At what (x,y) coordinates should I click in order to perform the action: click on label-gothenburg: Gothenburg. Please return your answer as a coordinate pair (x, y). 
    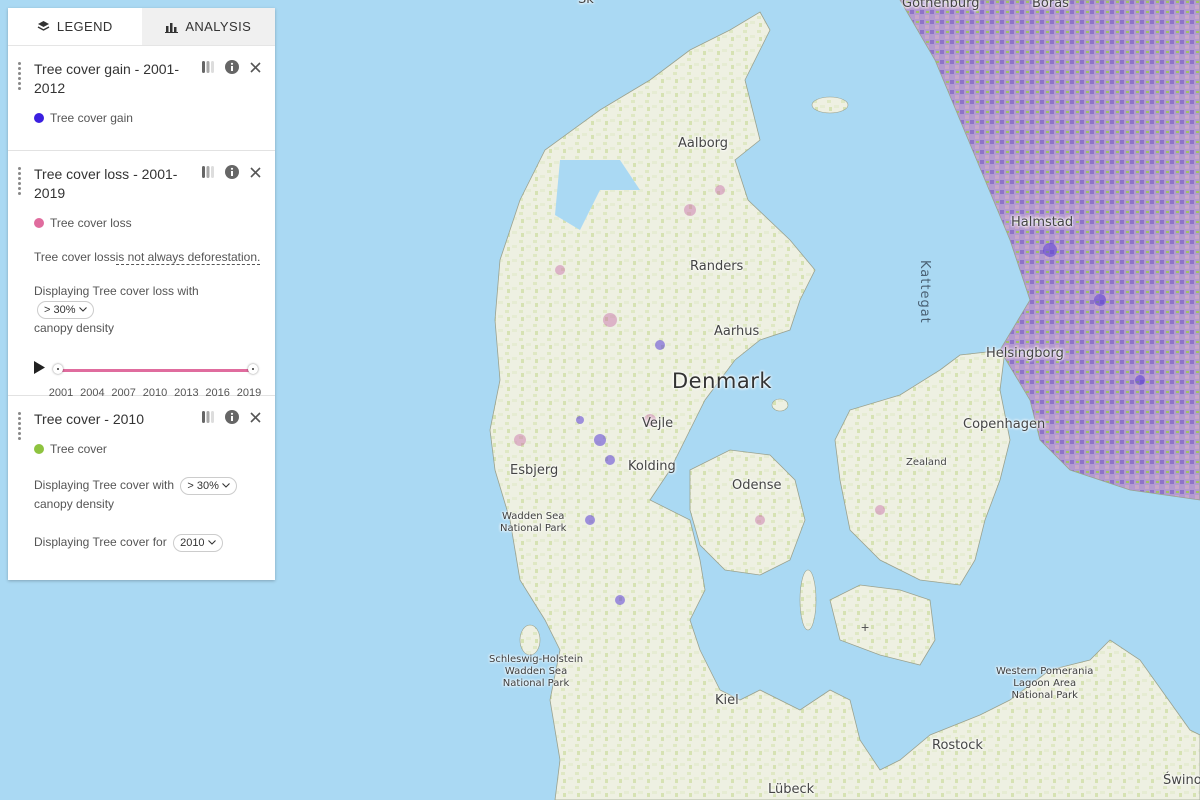
    Looking at the image, I should click on (941, 5).